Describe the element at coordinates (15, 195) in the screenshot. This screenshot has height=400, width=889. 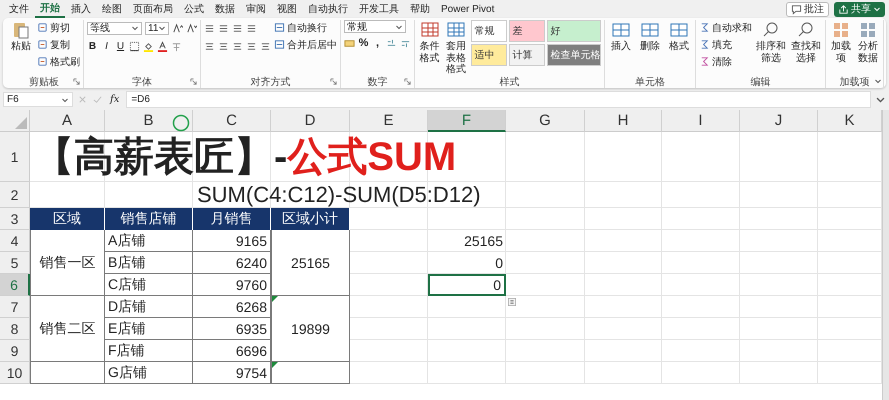
I see `row-header: 2` at that location.